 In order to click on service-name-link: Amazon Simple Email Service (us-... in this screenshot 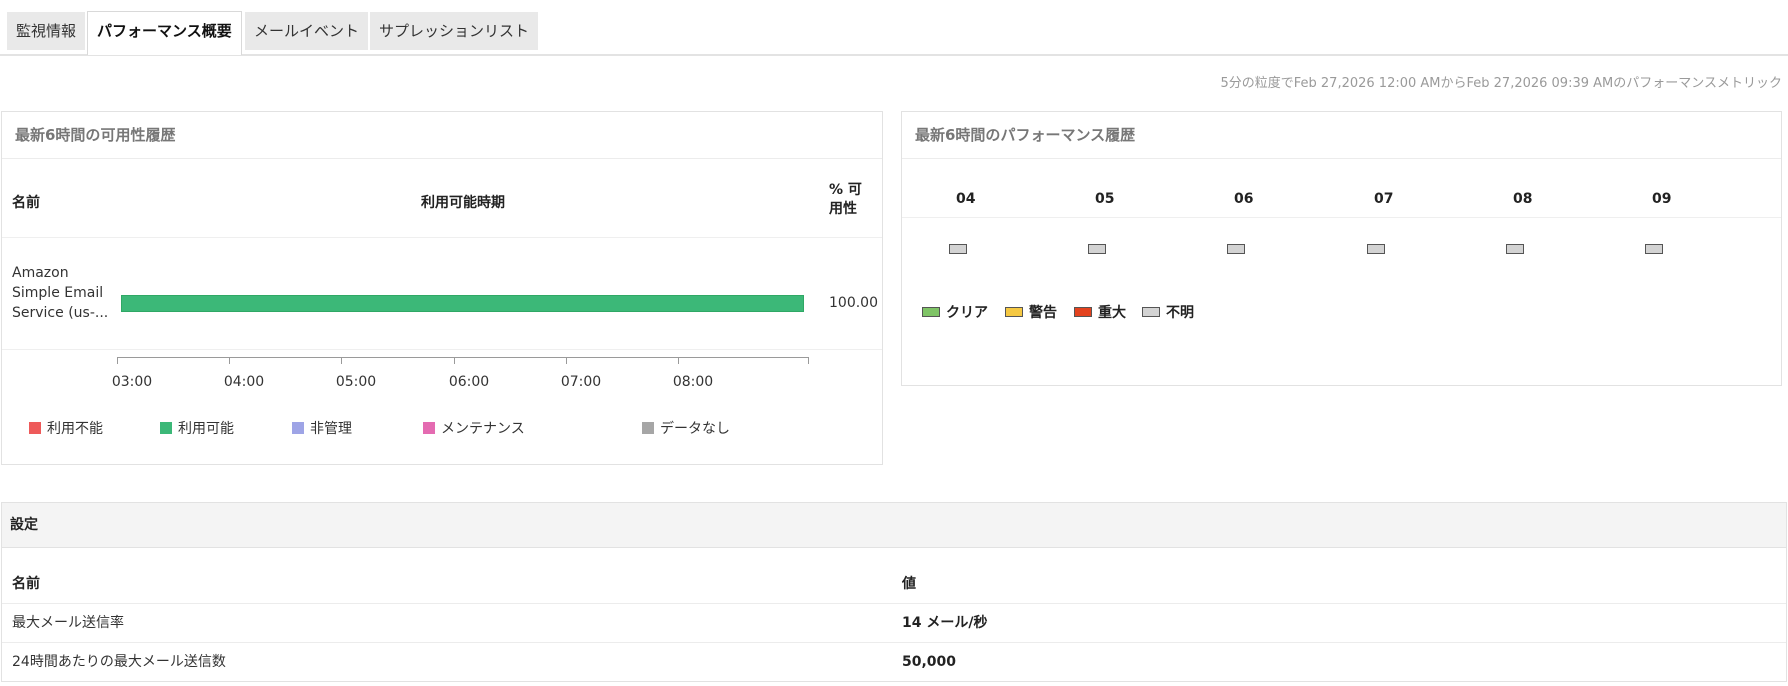, I will do `click(62, 293)`.